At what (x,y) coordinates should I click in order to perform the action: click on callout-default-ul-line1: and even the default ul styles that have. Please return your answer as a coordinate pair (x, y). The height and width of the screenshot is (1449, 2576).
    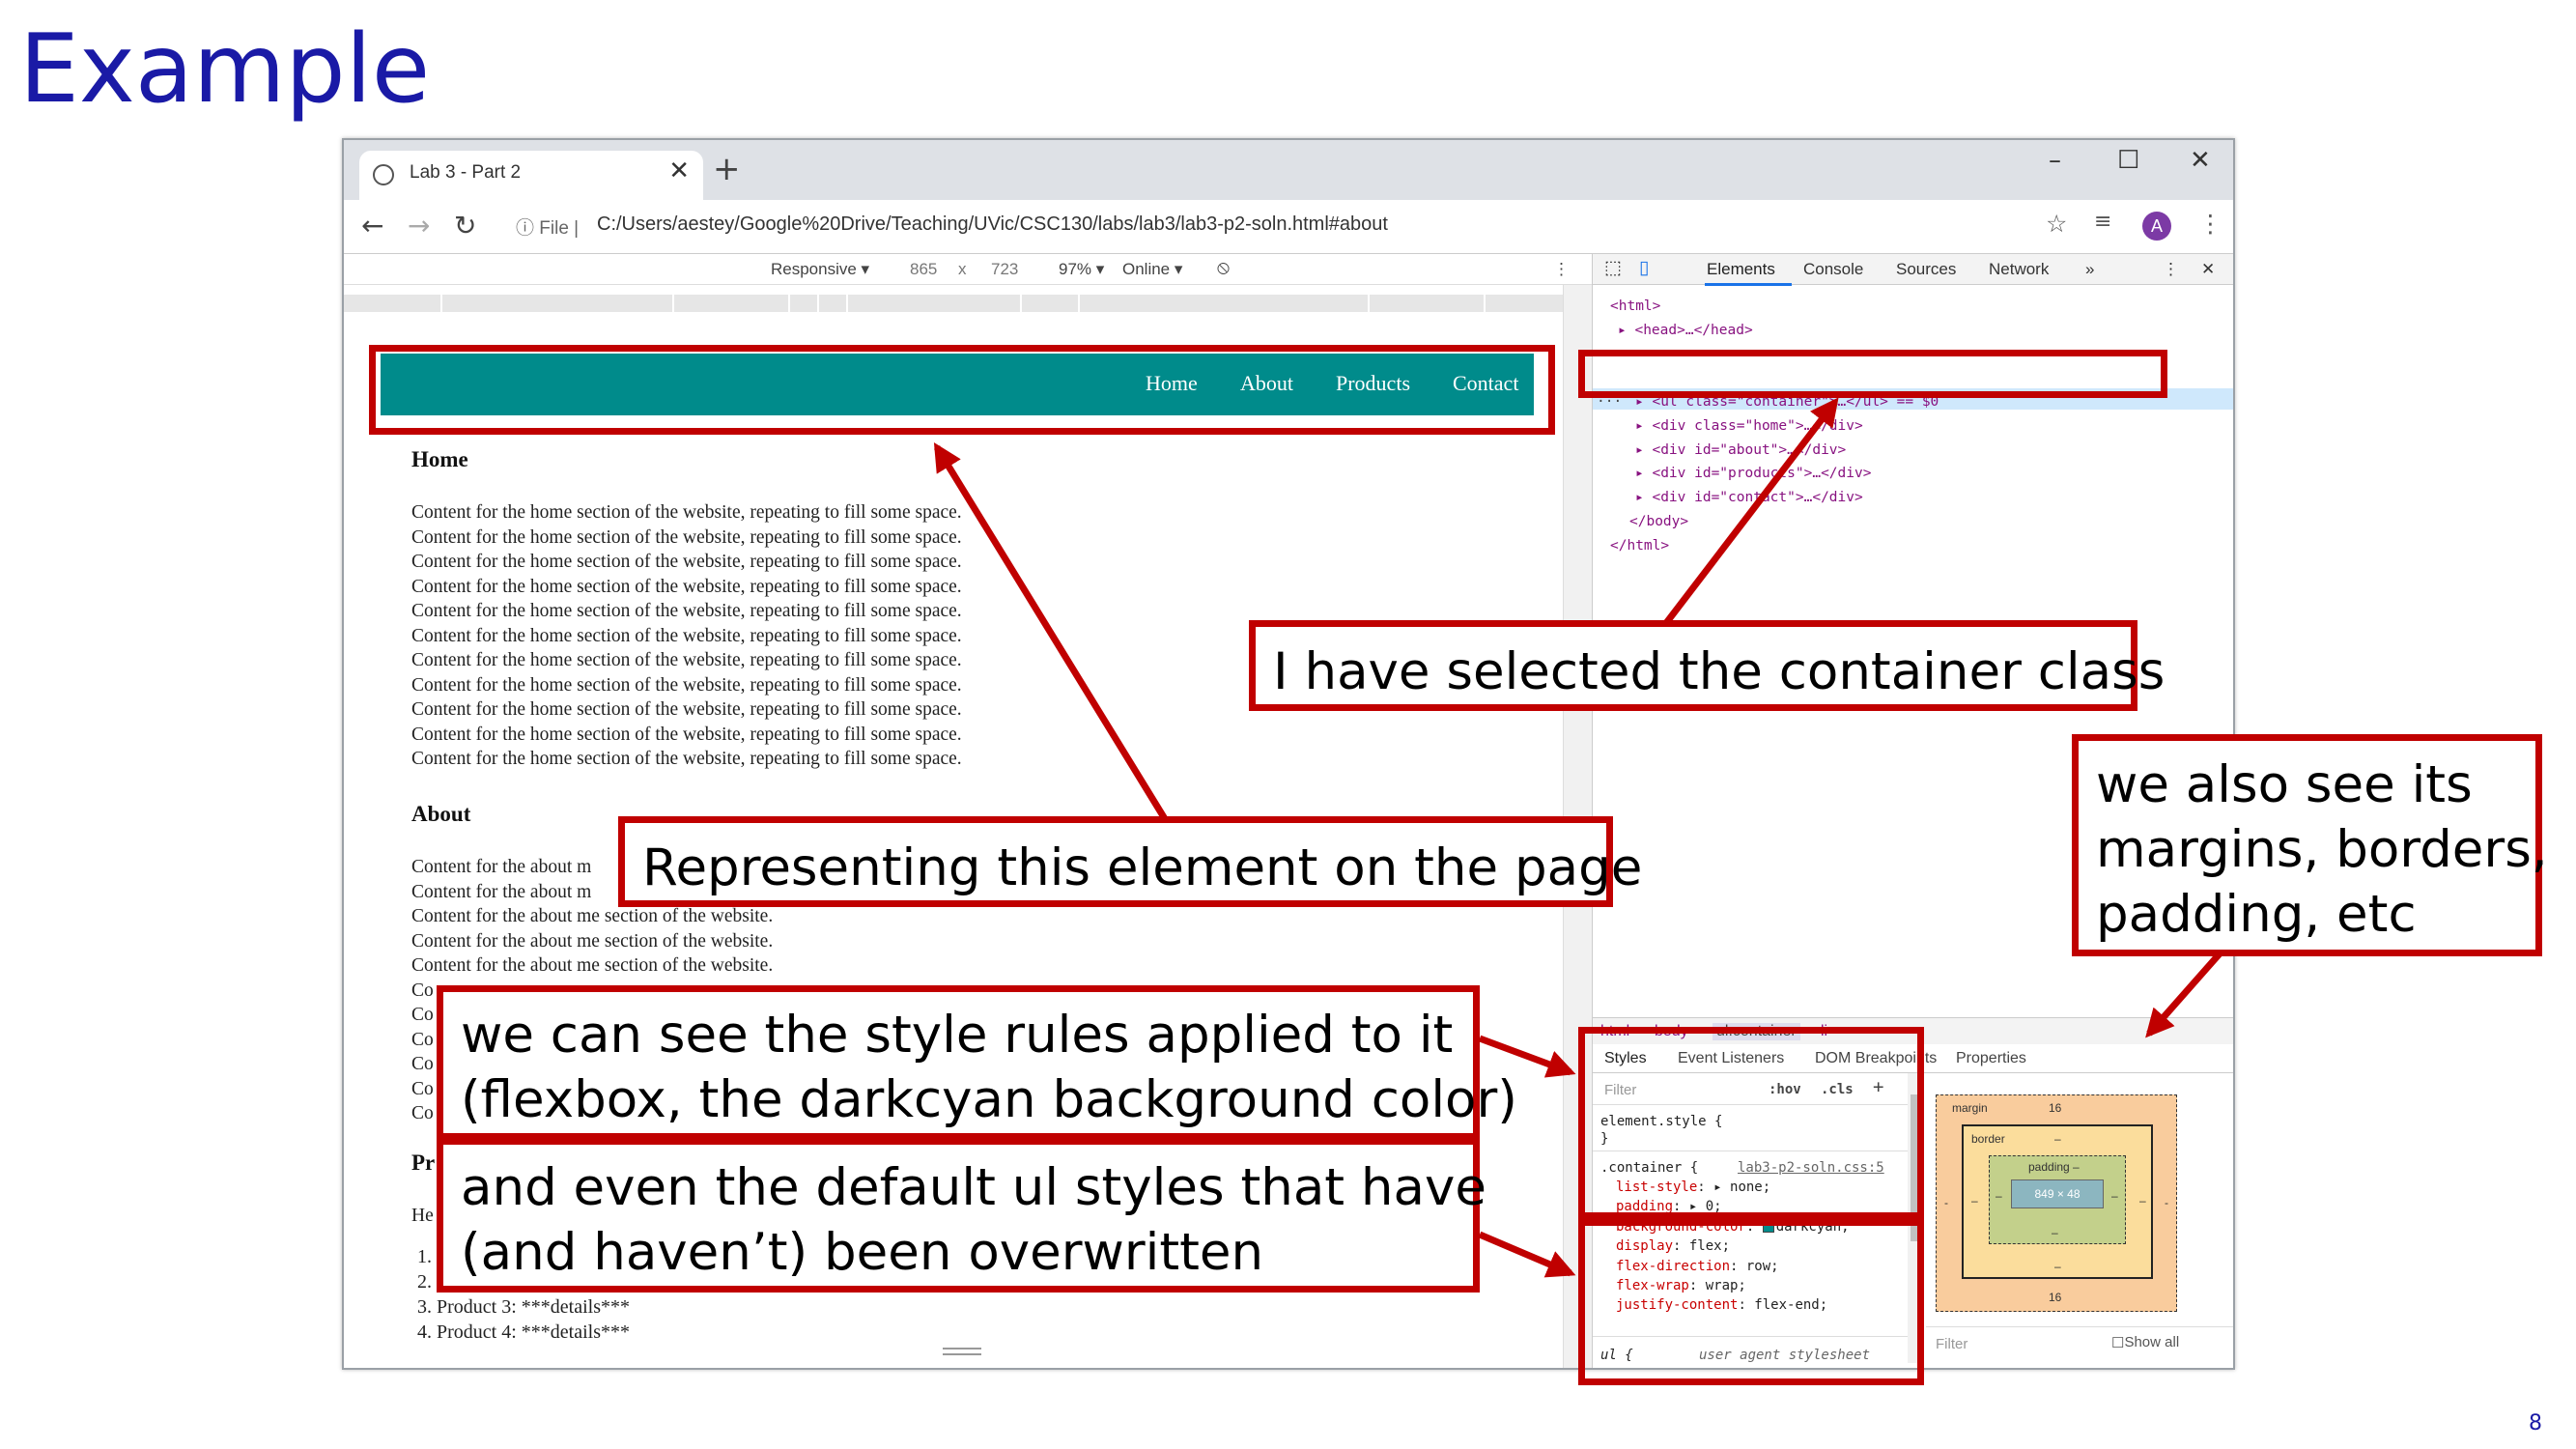
    Looking at the image, I should click on (973, 1187).